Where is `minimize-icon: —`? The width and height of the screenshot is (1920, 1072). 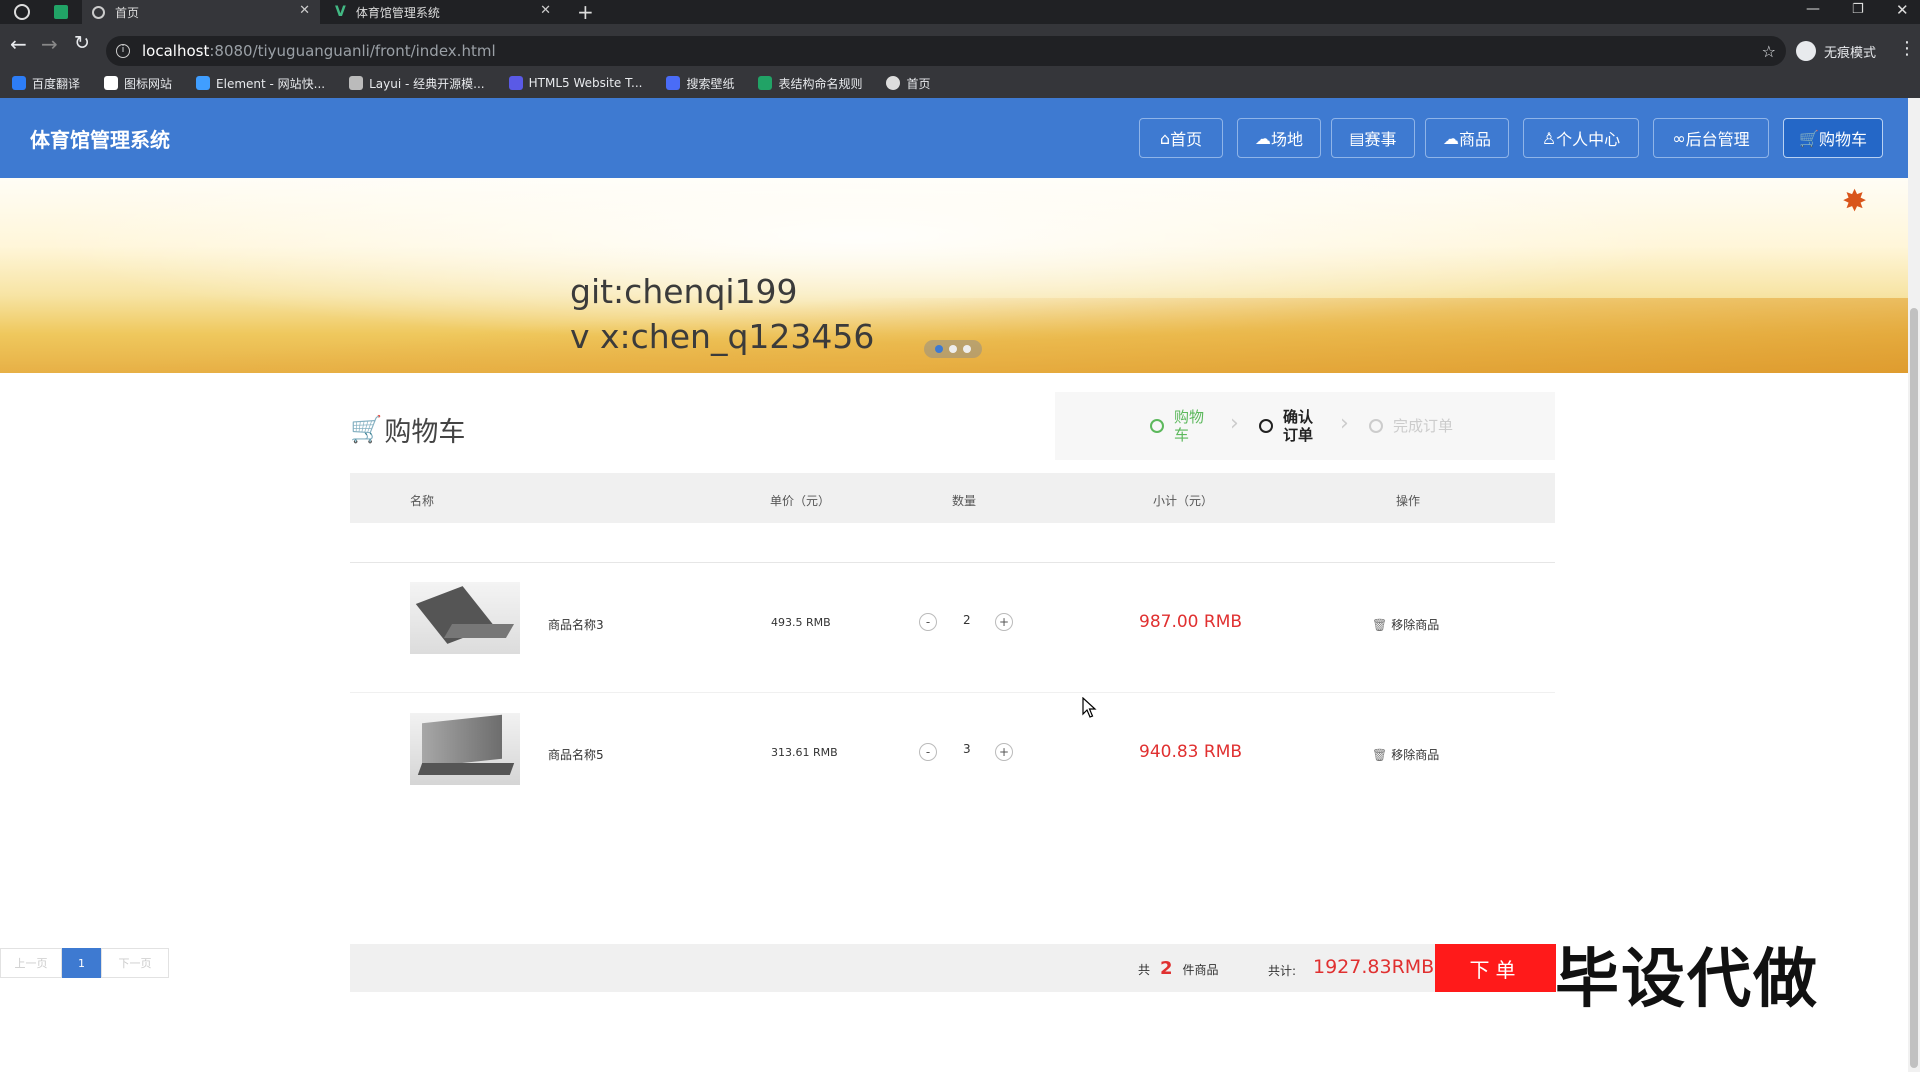 minimize-icon: — is located at coordinates (1813, 9).